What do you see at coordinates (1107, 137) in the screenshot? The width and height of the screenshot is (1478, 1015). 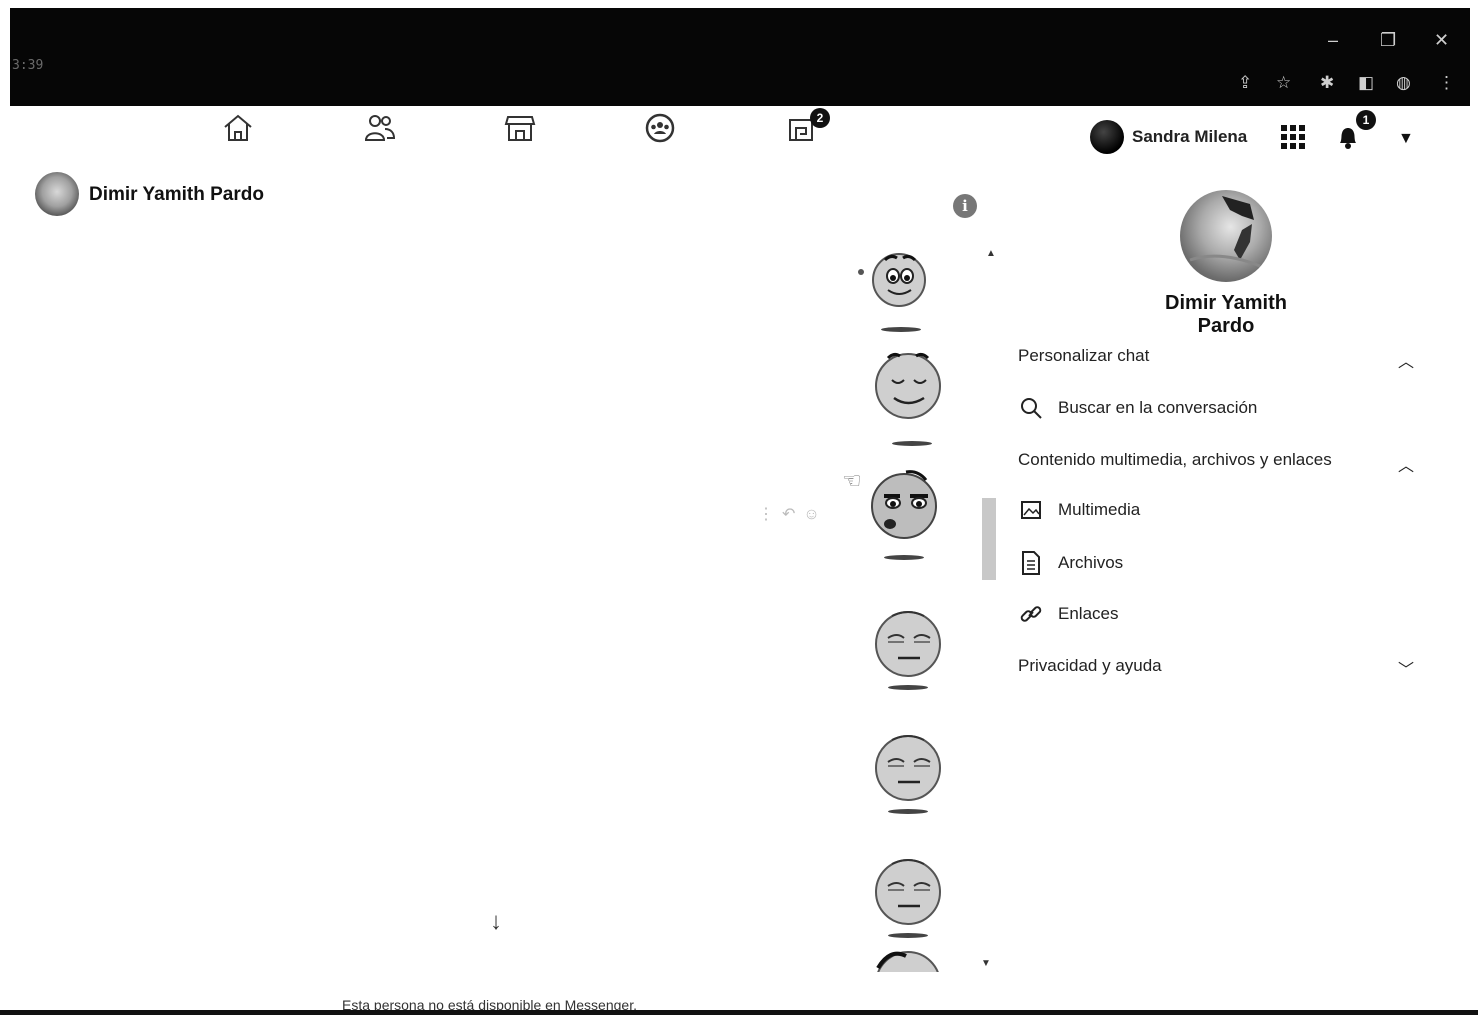 I see `user-avatar` at bounding box center [1107, 137].